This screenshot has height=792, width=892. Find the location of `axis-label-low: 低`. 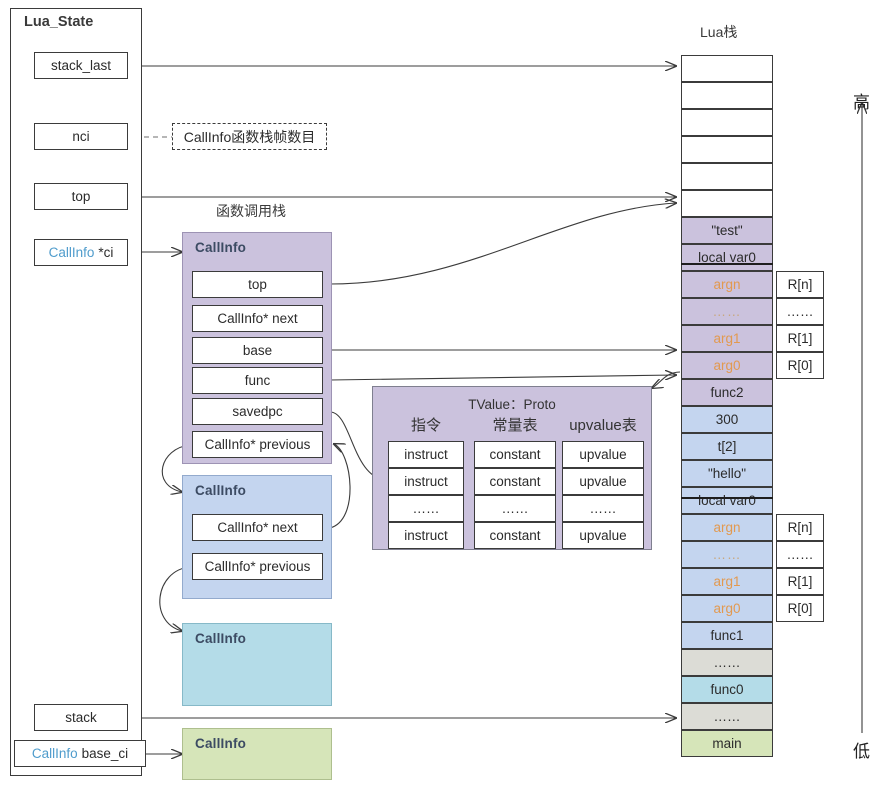

axis-label-low: 低 is located at coordinates (861, 751).